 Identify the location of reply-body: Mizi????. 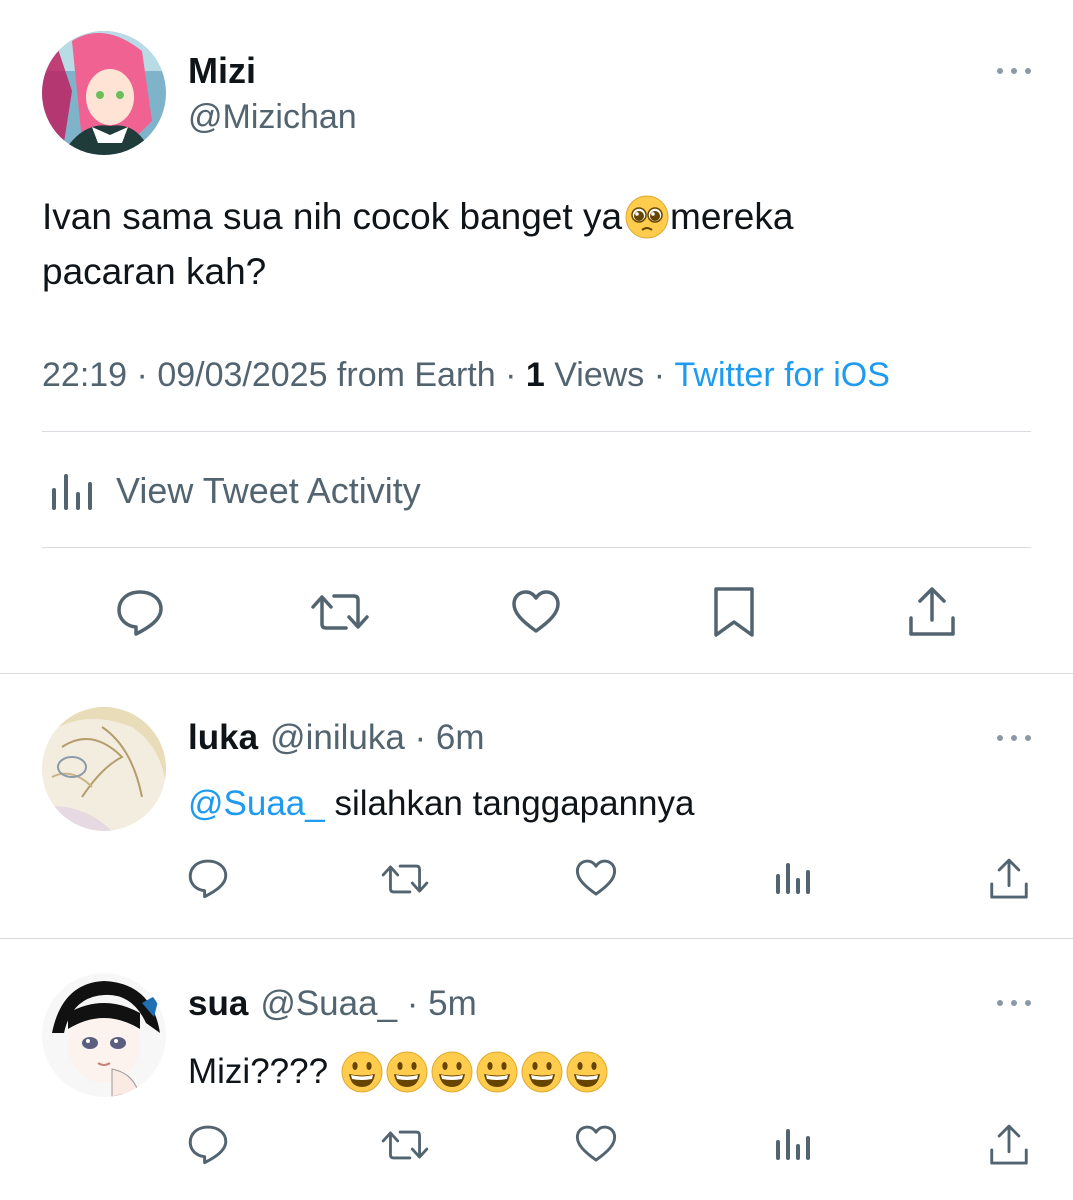
(258, 1071).